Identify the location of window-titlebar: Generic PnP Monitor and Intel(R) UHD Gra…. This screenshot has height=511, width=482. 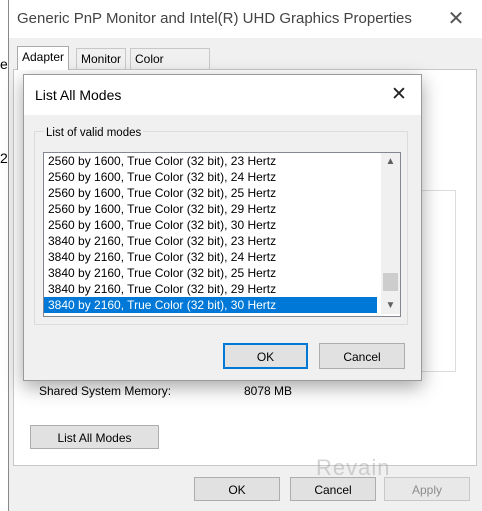
(245, 19).